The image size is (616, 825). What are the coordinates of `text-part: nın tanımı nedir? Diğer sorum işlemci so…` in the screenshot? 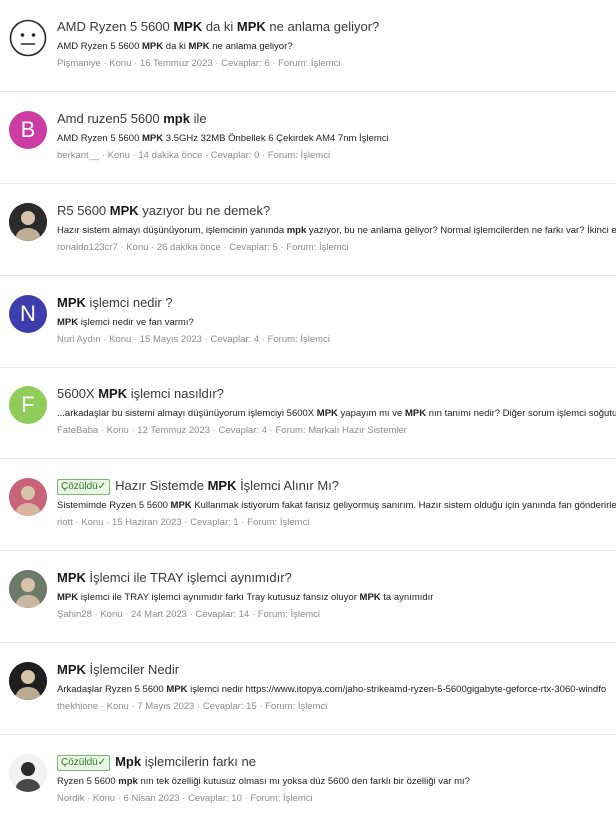 It's located at (521, 413).